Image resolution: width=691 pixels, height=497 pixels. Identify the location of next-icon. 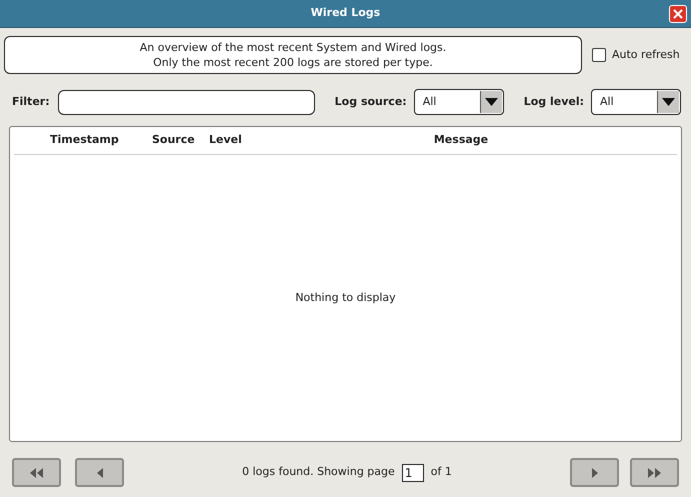
(595, 473).